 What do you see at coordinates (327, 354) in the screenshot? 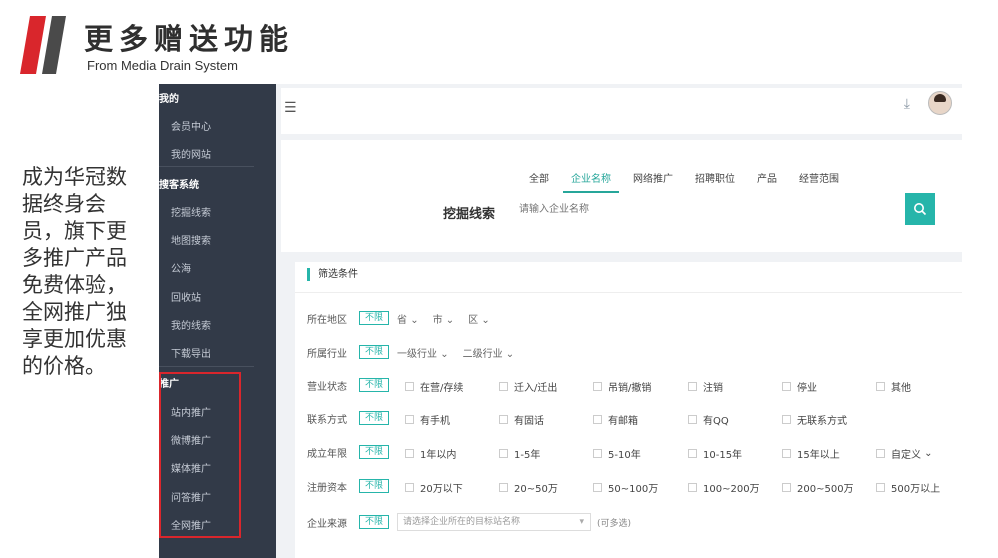
I see `filter-label: 所属行业` at bounding box center [327, 354].